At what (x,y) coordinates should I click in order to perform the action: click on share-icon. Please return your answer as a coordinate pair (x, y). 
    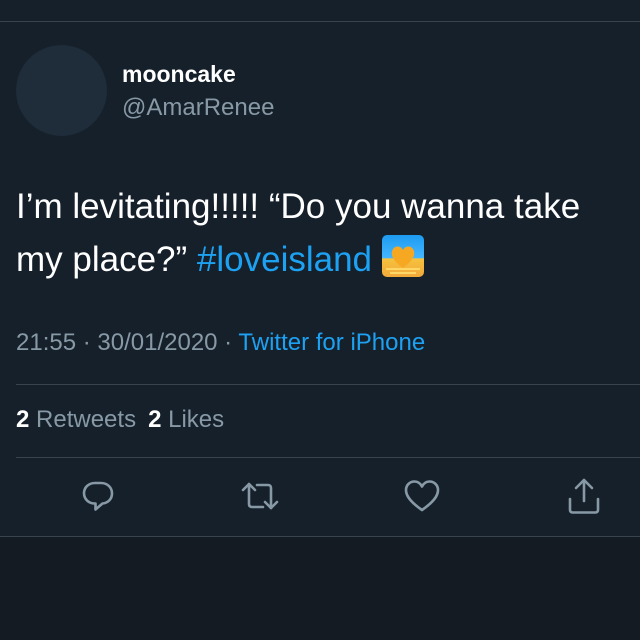
    Looking at the image, I should click on (584, 496).